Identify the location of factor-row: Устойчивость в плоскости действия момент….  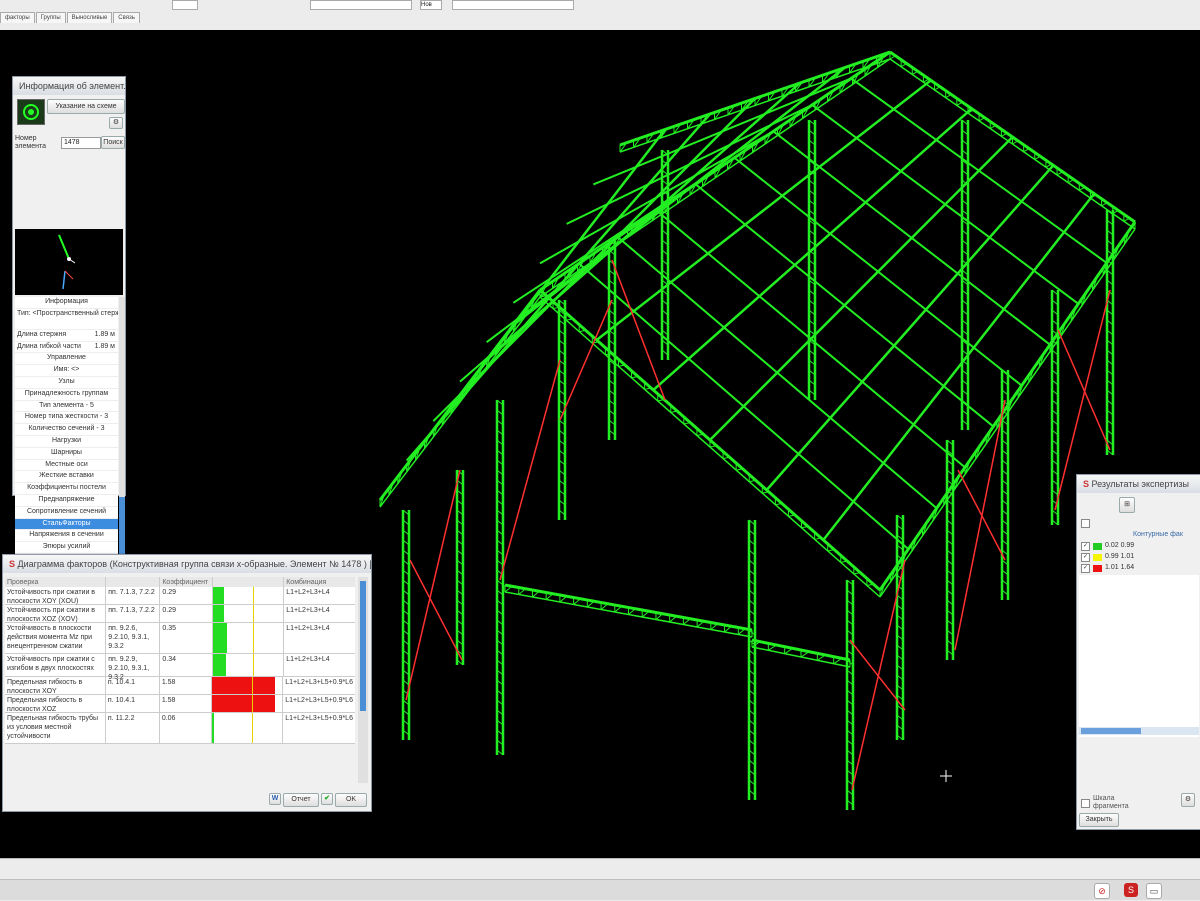
(180, 638).